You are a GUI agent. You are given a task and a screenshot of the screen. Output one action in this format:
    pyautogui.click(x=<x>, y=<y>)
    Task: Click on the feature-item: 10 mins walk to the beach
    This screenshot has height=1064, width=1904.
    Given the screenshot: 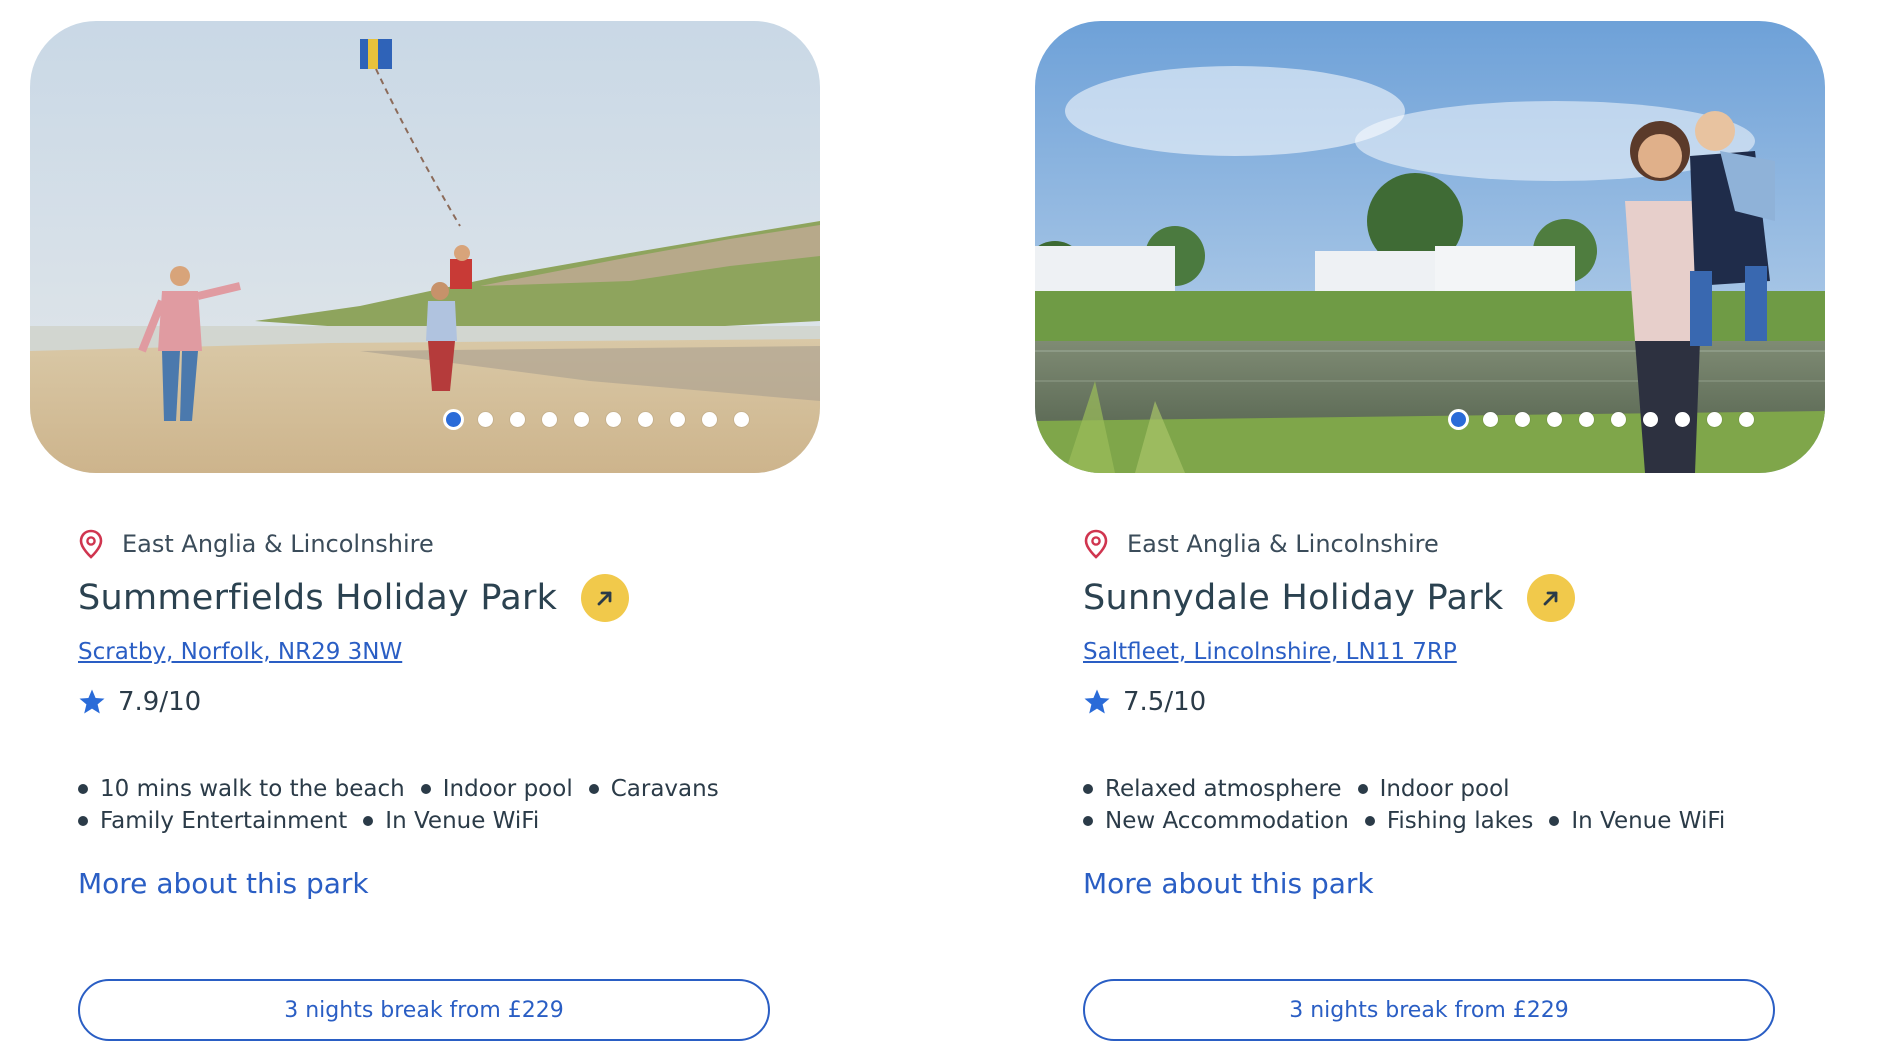 What is the action you would take?
    pyautogui.click(x=241, y=789)
    